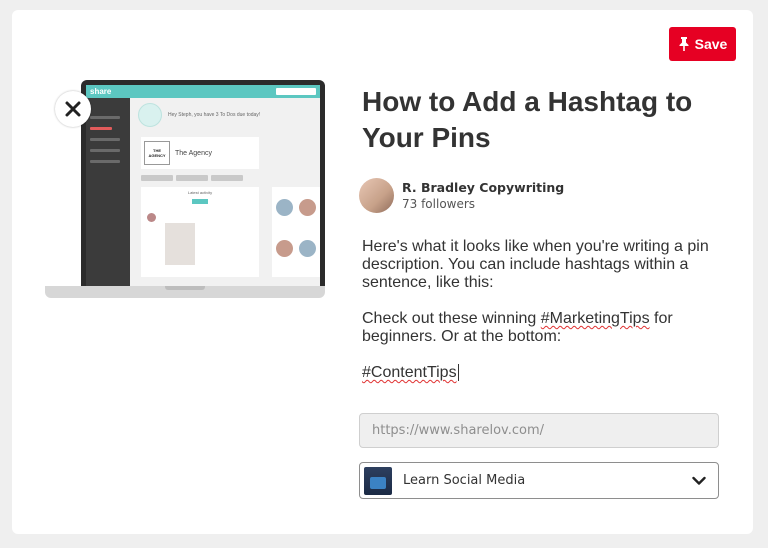 The image size is (768, 548). What do you see at coordinates (214, 115) in the screenshot?
I see `greeting-text: Hey Steph, you have 3 To Dos due today!` at bounding box center [214, 115].